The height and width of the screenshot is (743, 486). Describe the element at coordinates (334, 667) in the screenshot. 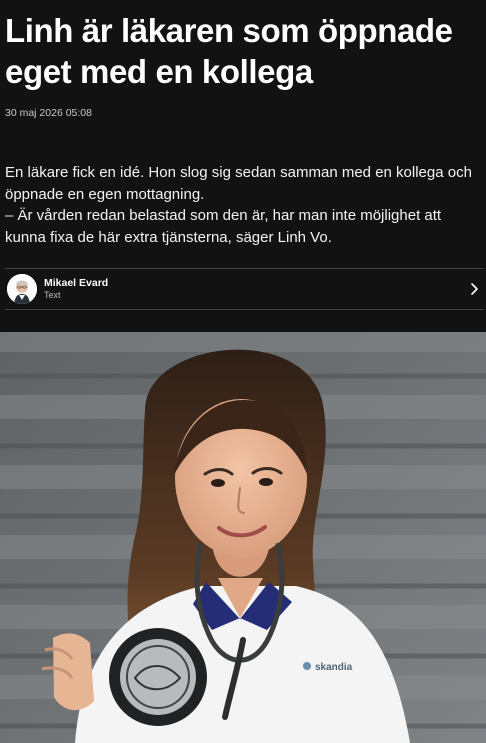

I see `svg-text: skandia` at that location.